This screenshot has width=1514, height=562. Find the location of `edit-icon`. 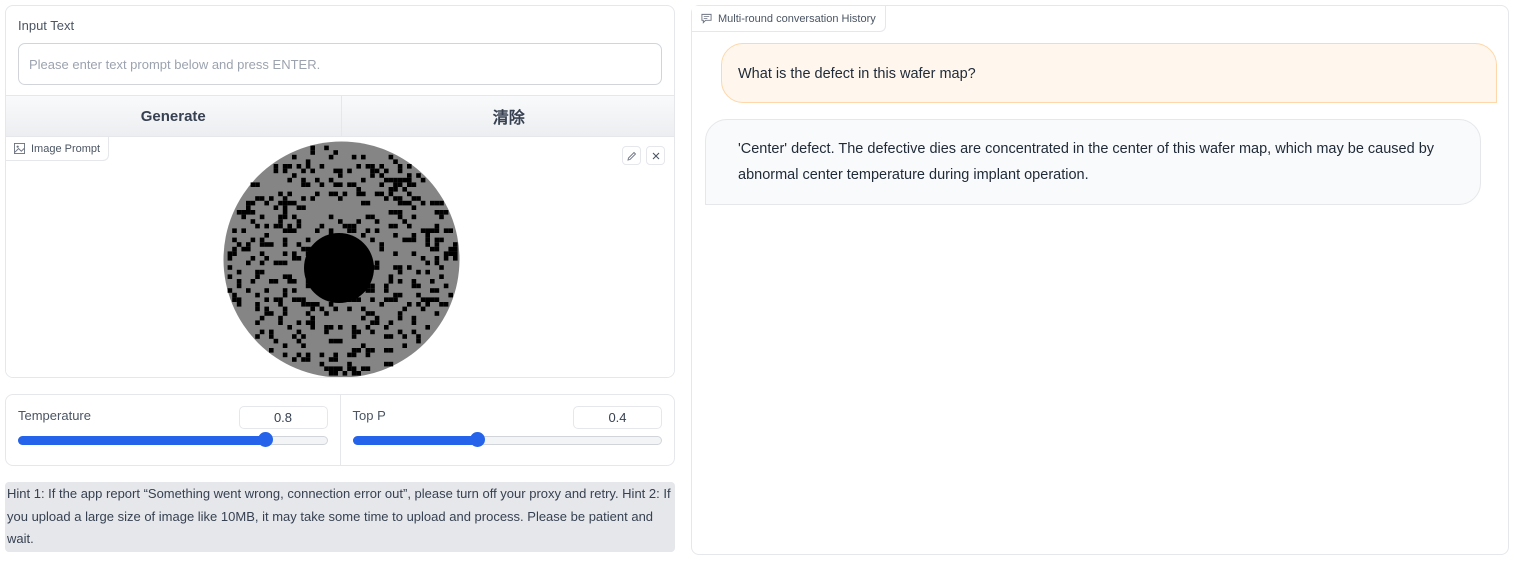

edit-icon is located at coordinates (631, 156).